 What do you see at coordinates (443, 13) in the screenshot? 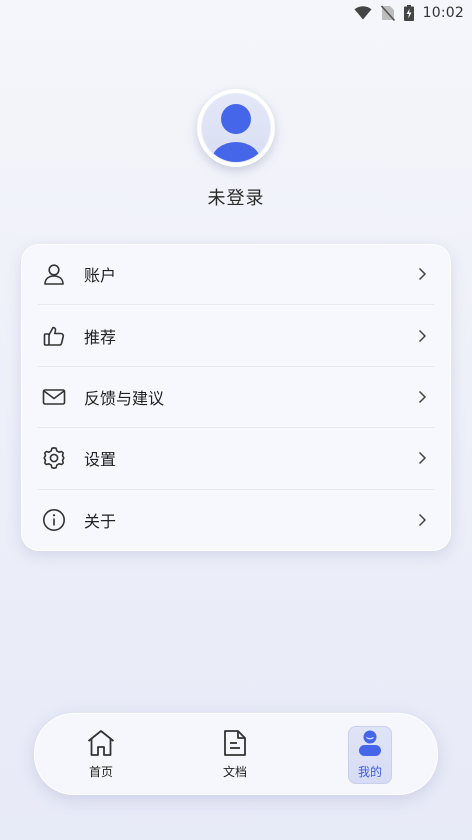
I see `status-time: 10:02` at bounding box center [443, 13].